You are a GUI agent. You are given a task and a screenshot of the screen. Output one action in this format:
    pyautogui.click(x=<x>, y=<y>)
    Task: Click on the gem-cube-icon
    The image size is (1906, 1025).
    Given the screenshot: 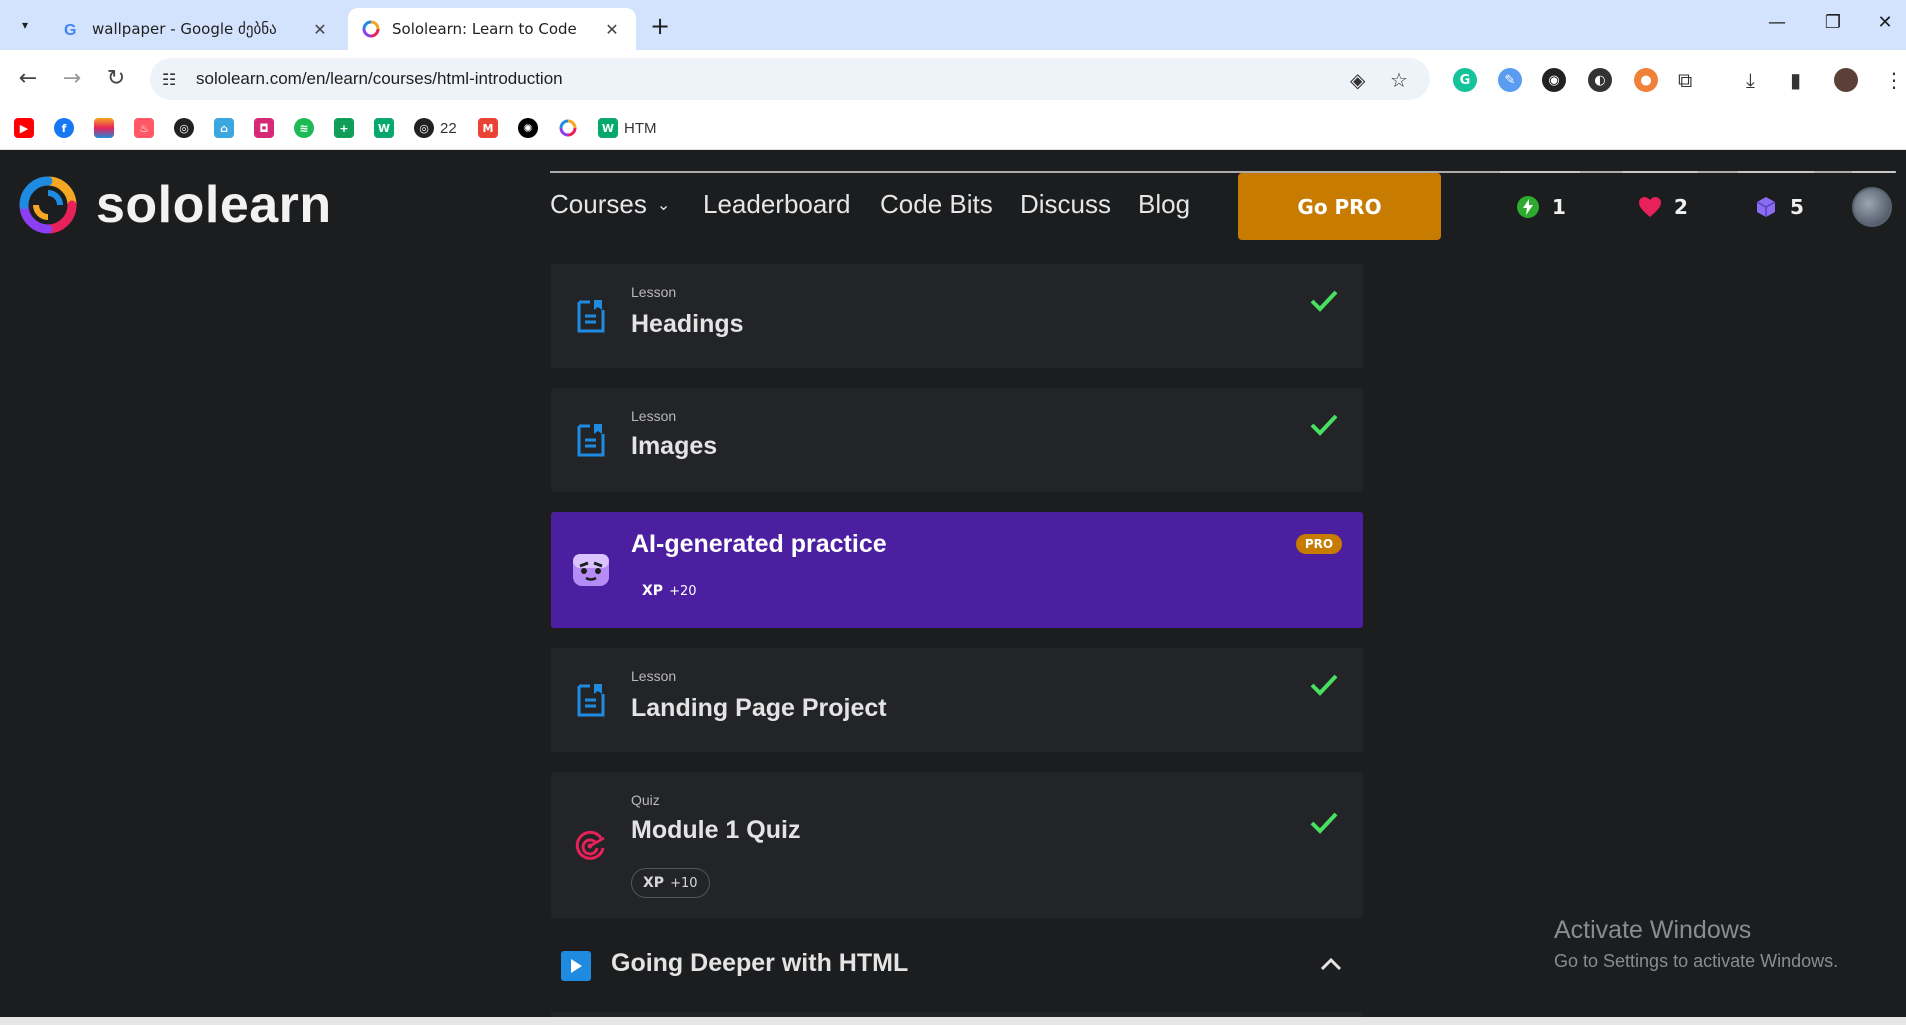 What is the action you would take?
    pyautogui.click(x=1766, y=207)
    